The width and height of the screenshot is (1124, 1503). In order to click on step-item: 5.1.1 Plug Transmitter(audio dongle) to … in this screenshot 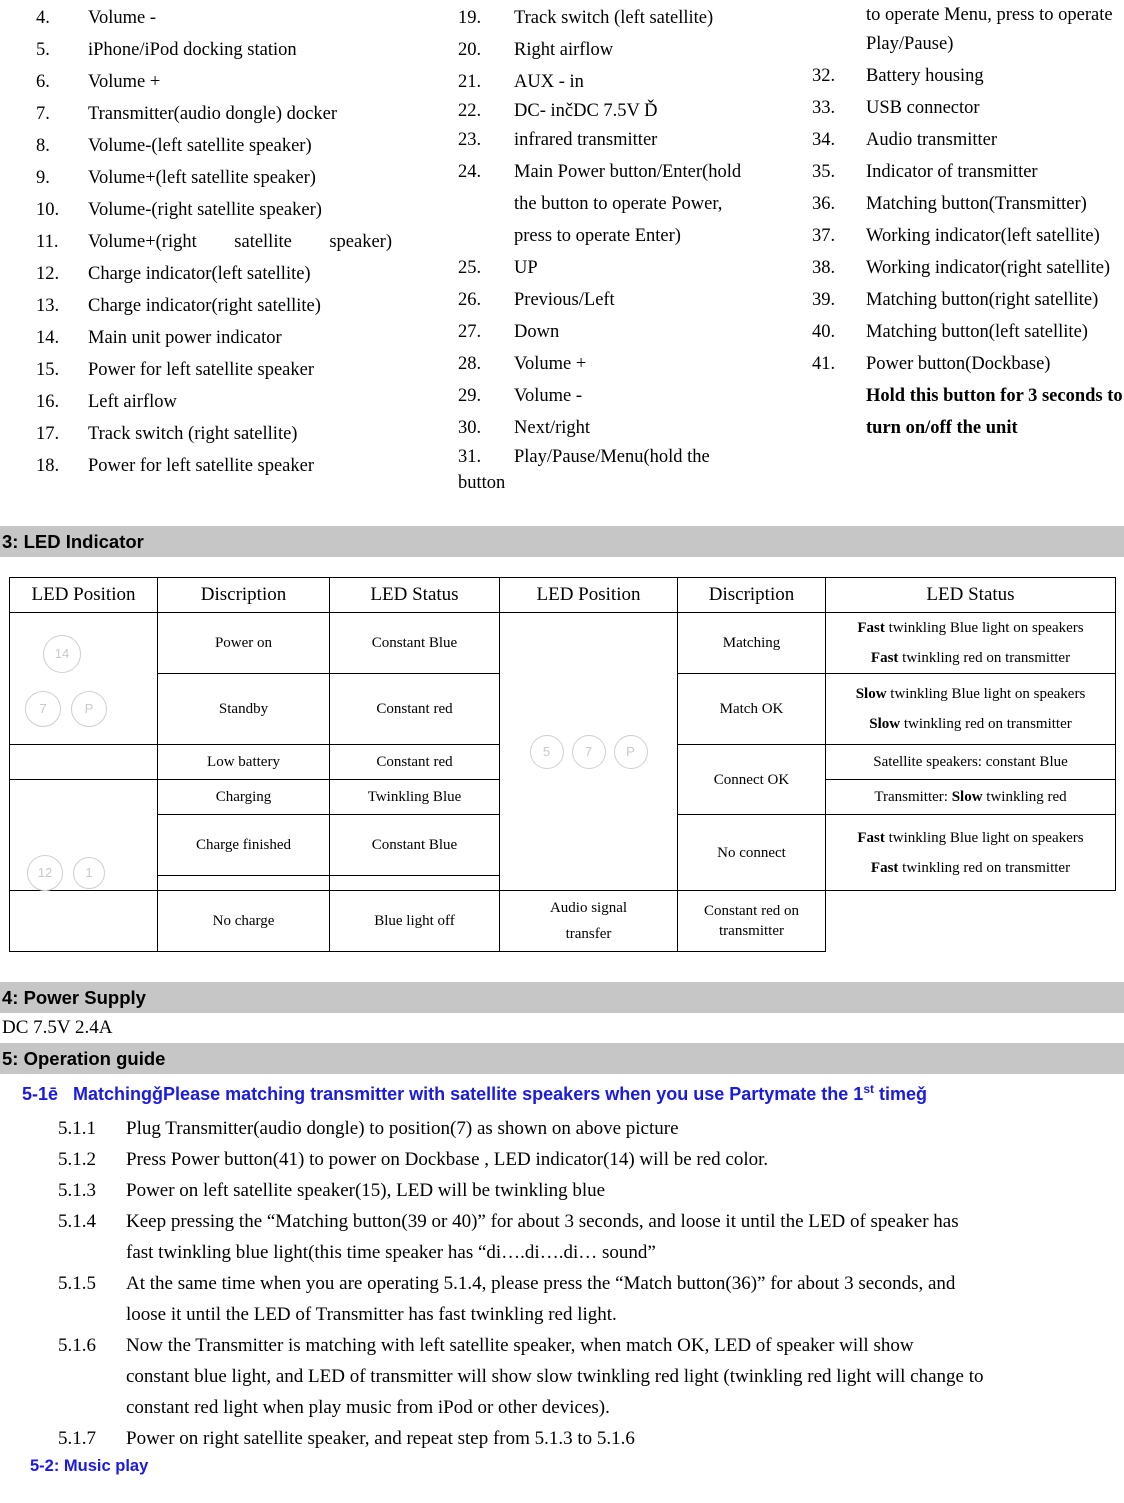, I will do `click(562, 1128)`.